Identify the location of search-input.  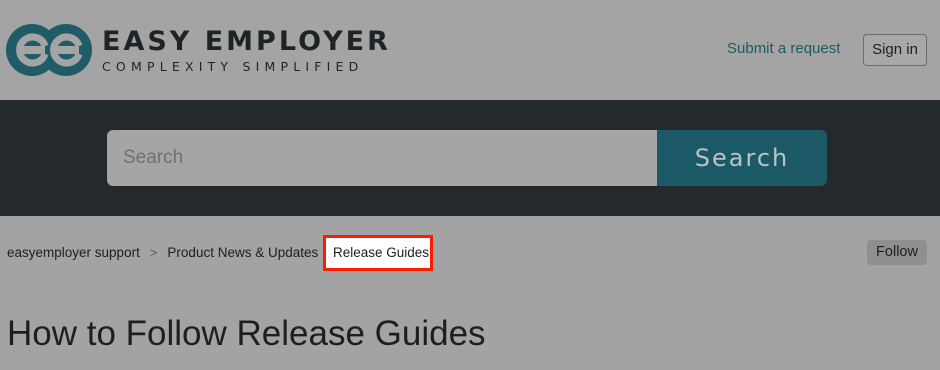
(383, 158).